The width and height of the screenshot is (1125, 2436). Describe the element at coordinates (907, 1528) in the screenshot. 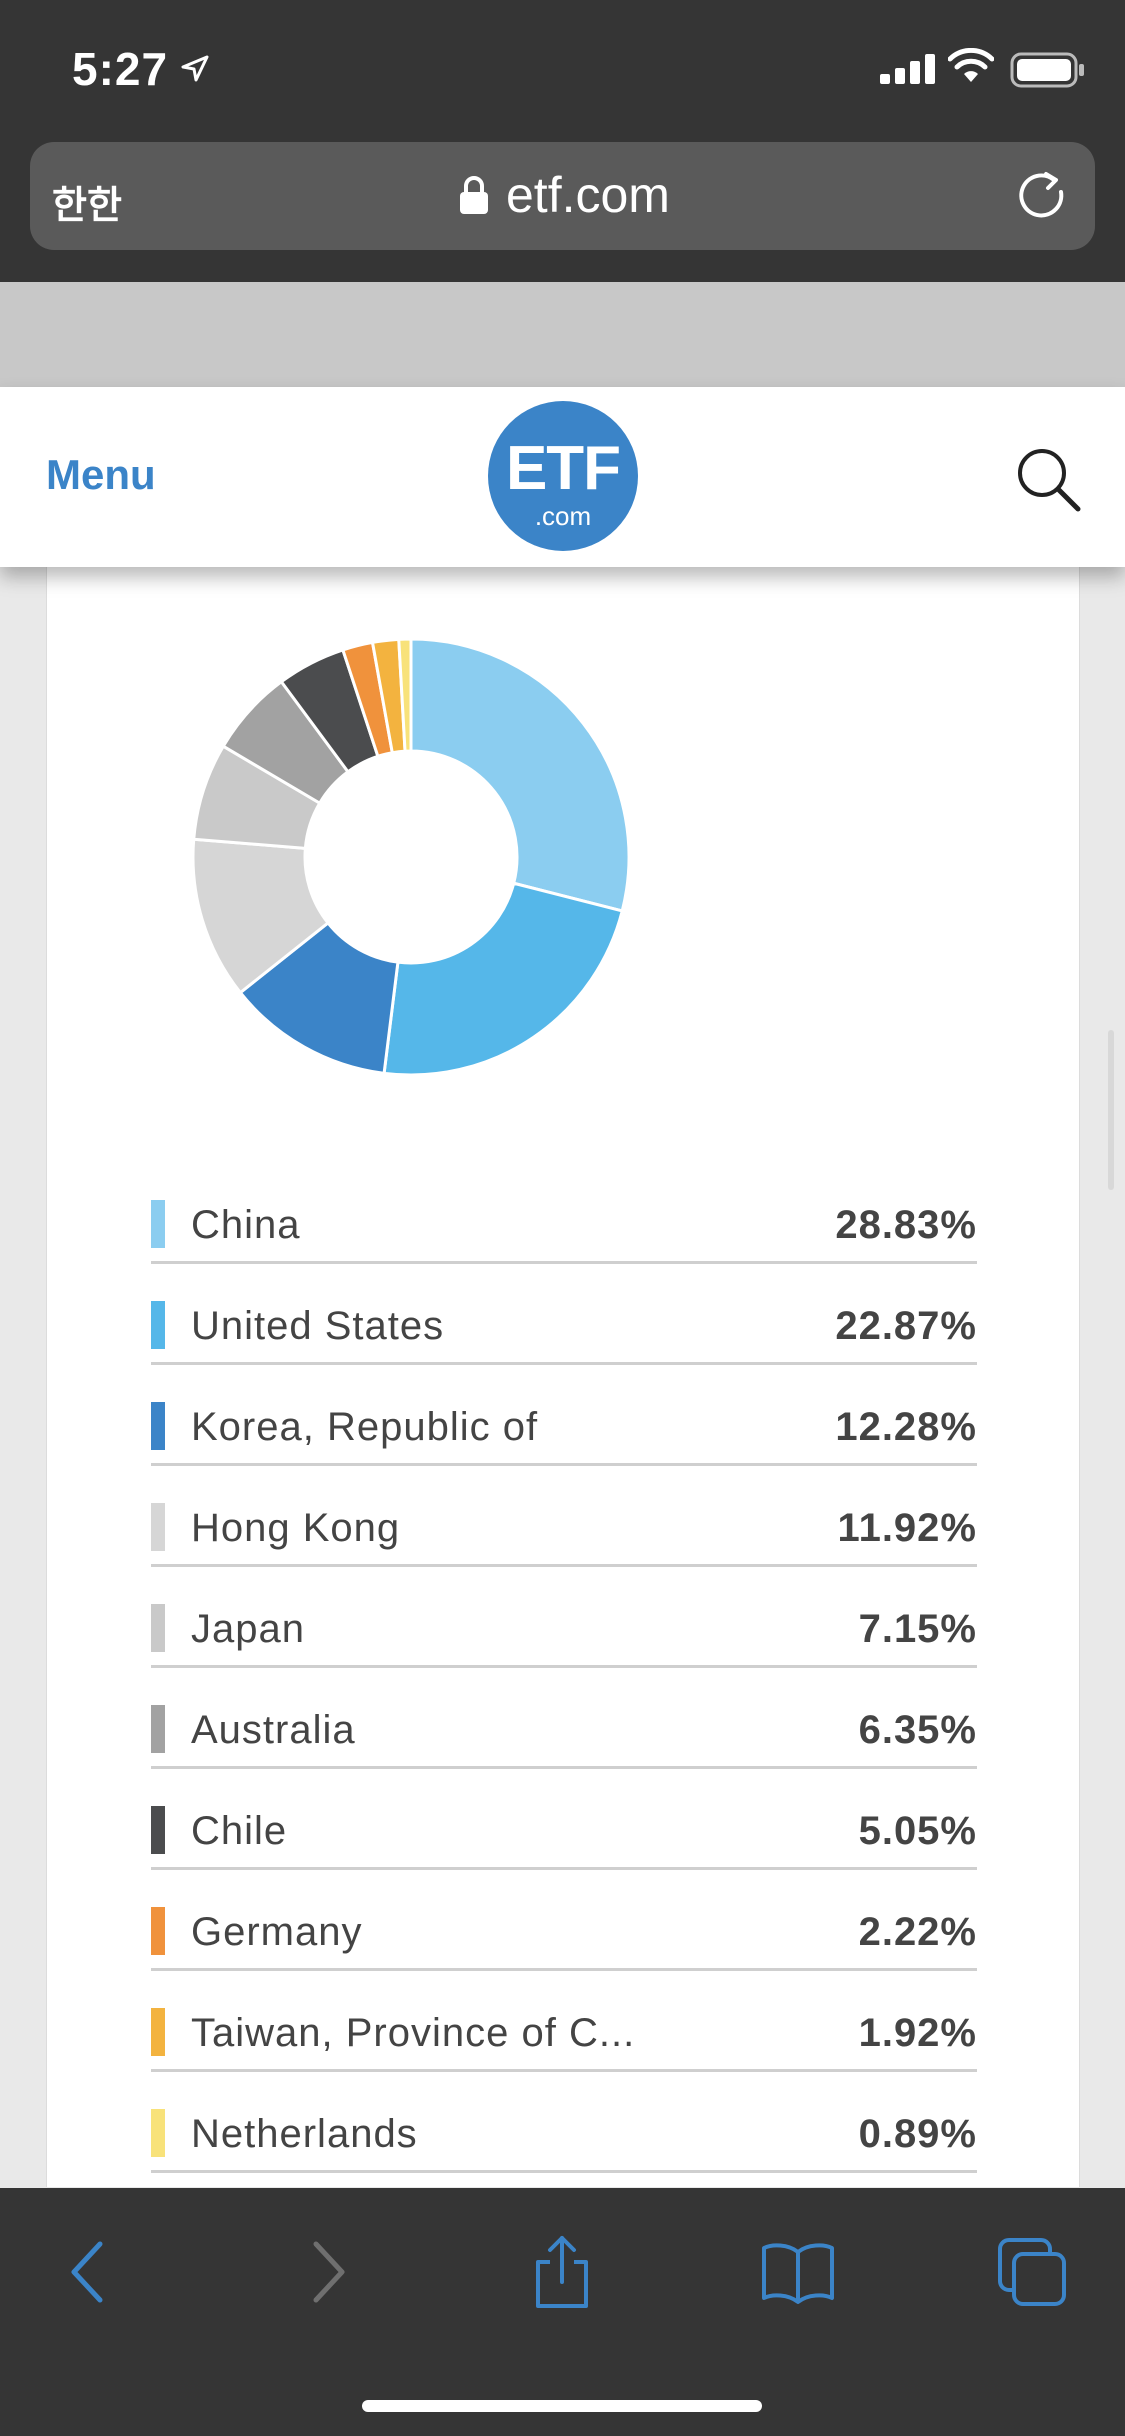

I see `legend-value: 11.92%` at that location.